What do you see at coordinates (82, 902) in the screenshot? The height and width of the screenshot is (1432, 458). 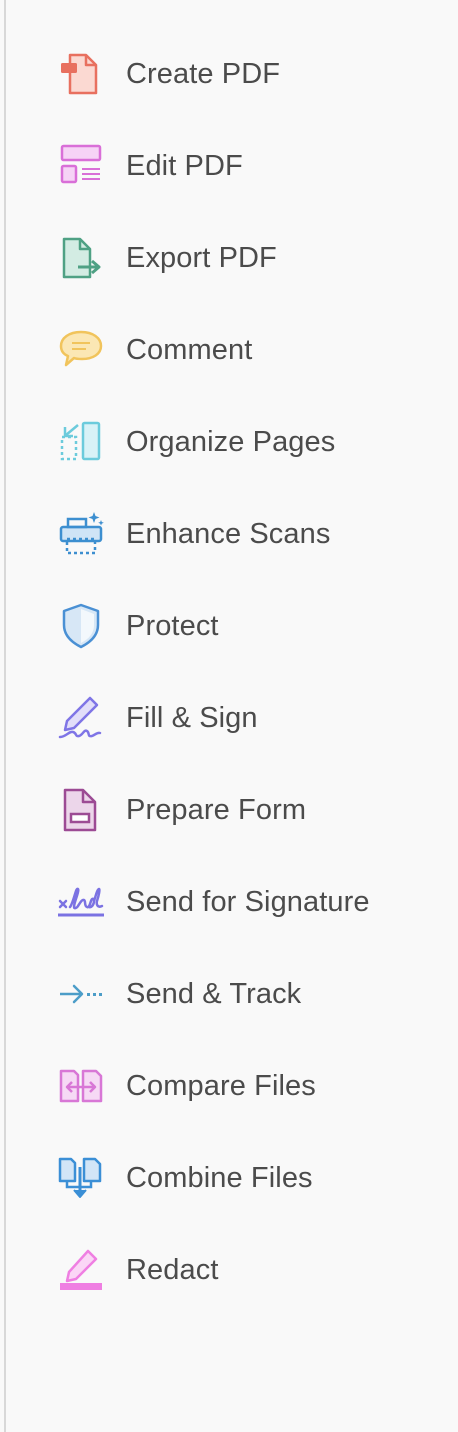 I see `send-for-signature-icon` at bounding box center [82, 902].